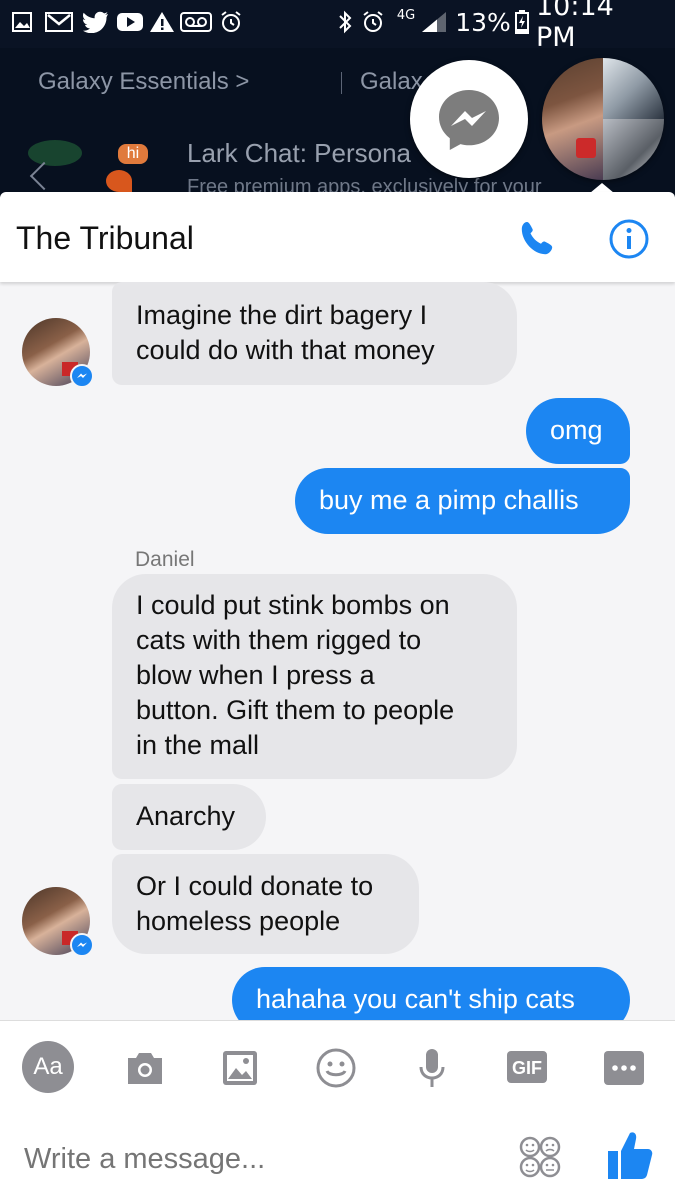 The height and width of the screenshot is (1201, 675). I want to click on info-icon, so click(629, 239).